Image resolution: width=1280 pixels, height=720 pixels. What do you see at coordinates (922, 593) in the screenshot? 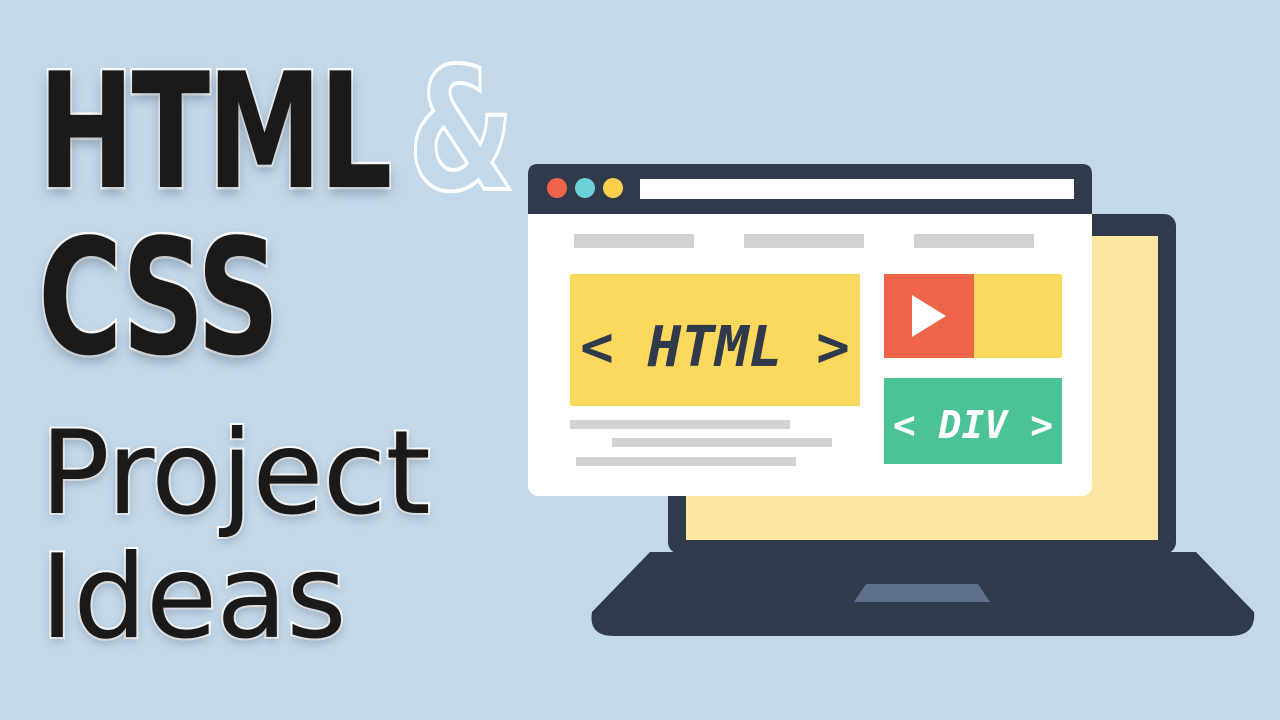
I see `laptop-touchpad` at bounding box center [922, 593].